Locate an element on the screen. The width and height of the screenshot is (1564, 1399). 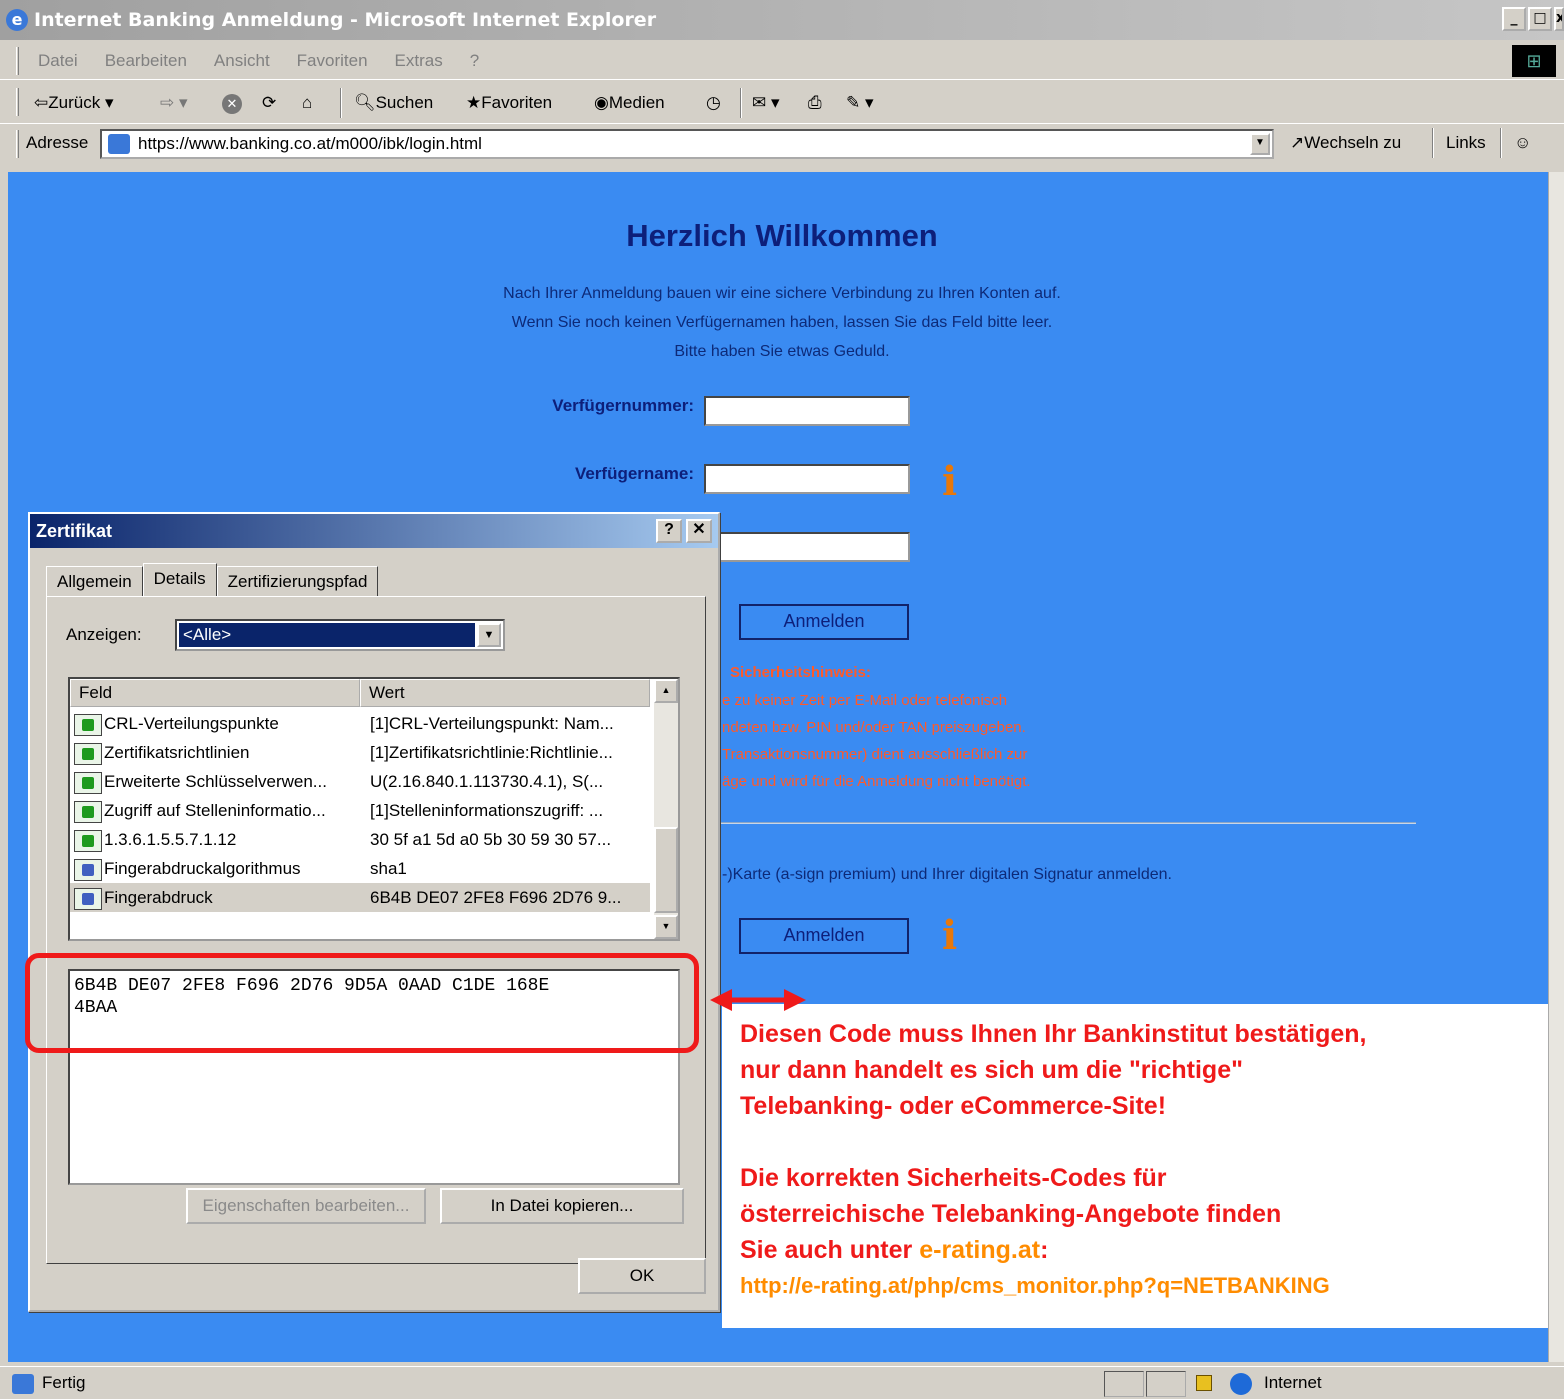
favorites-button: ★Favoriten is located at coordinates (509, 103).